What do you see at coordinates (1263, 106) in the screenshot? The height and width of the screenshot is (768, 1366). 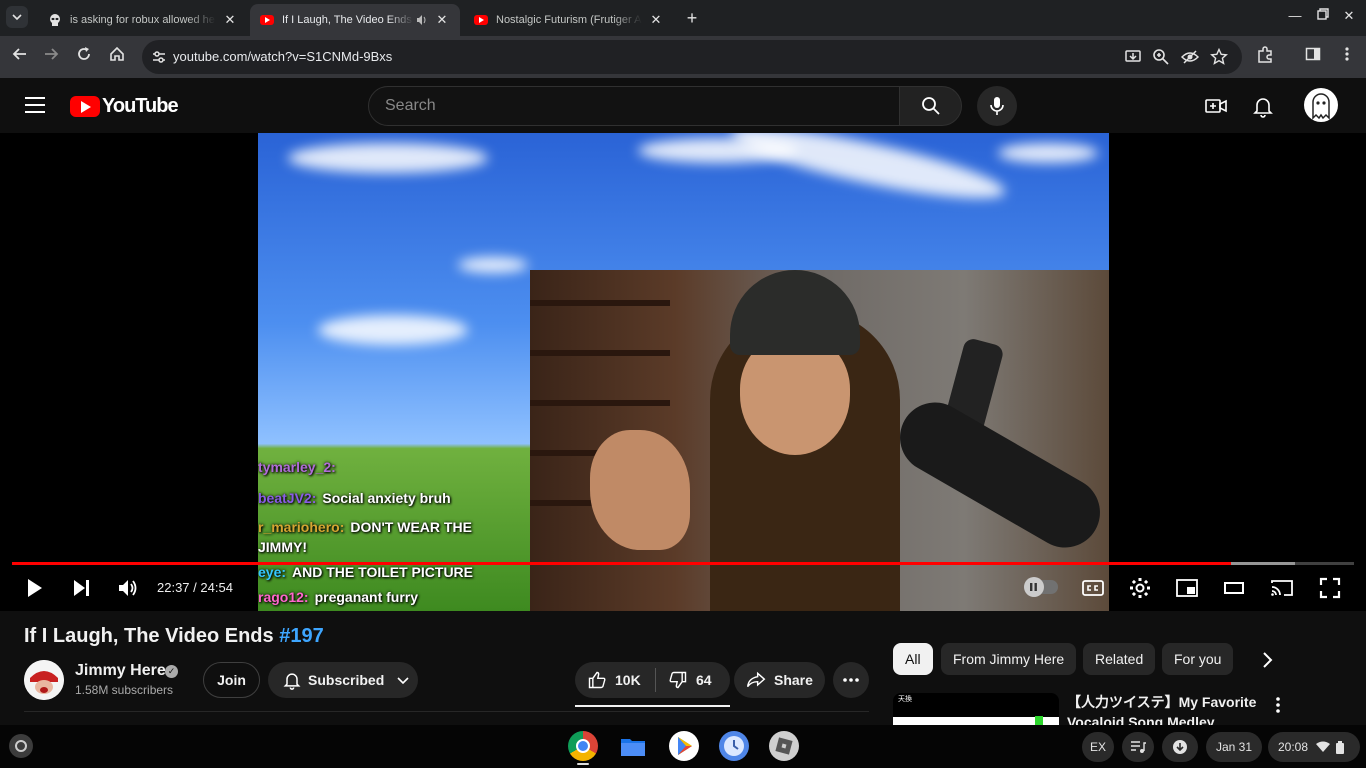 I see `notifications-bell-icon` at bounding box center [1263, 106].